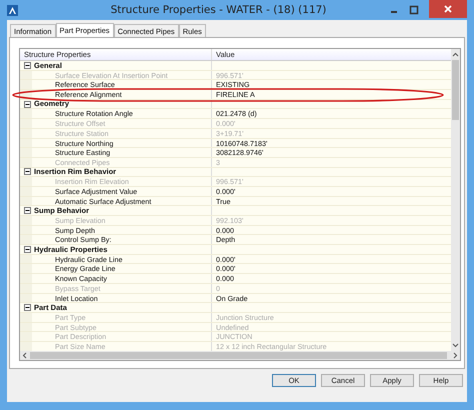  Describe the element at coordinates (455, 355) in the screenshot. I see `scroll-right-icon` at that location.